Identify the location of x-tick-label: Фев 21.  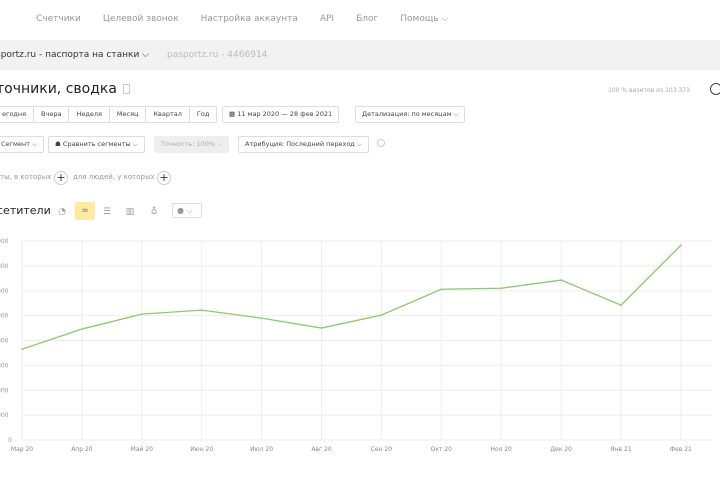
(681, 449).